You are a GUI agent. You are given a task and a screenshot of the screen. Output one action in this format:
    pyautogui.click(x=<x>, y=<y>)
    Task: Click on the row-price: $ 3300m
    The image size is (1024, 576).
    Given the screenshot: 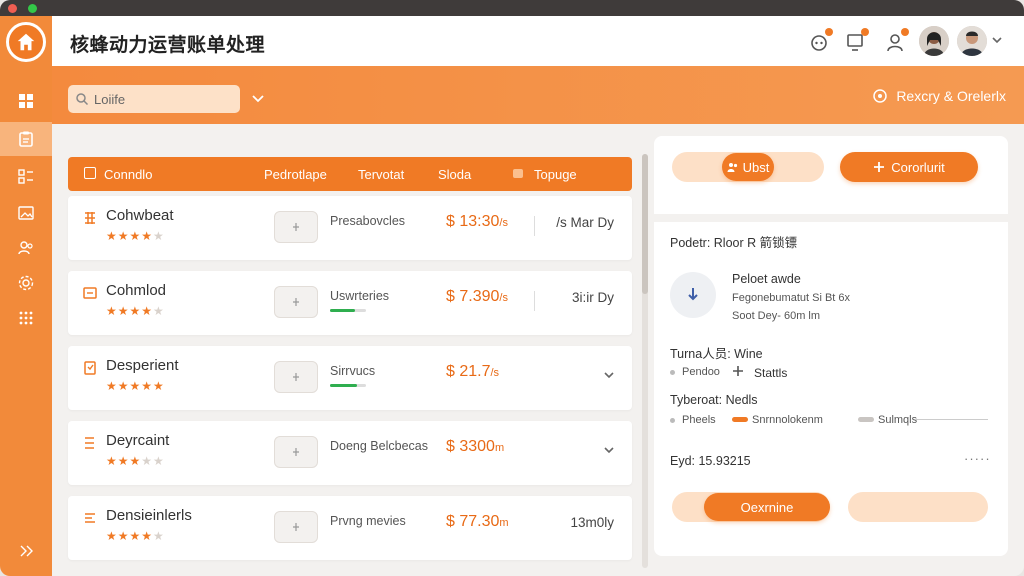 What is the action you would take?
    pyautogui.click(x=475, y=446)
    